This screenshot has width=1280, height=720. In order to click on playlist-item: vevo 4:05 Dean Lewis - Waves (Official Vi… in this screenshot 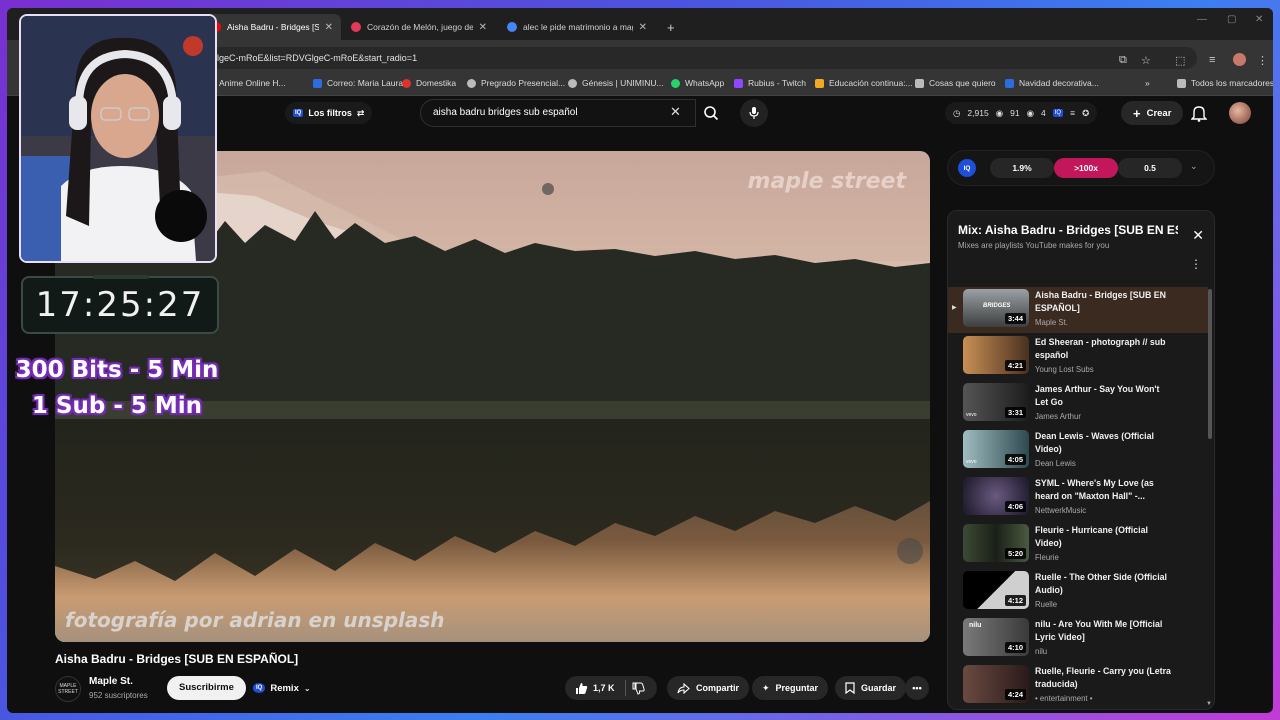, I will do `click(1078, 451)`.